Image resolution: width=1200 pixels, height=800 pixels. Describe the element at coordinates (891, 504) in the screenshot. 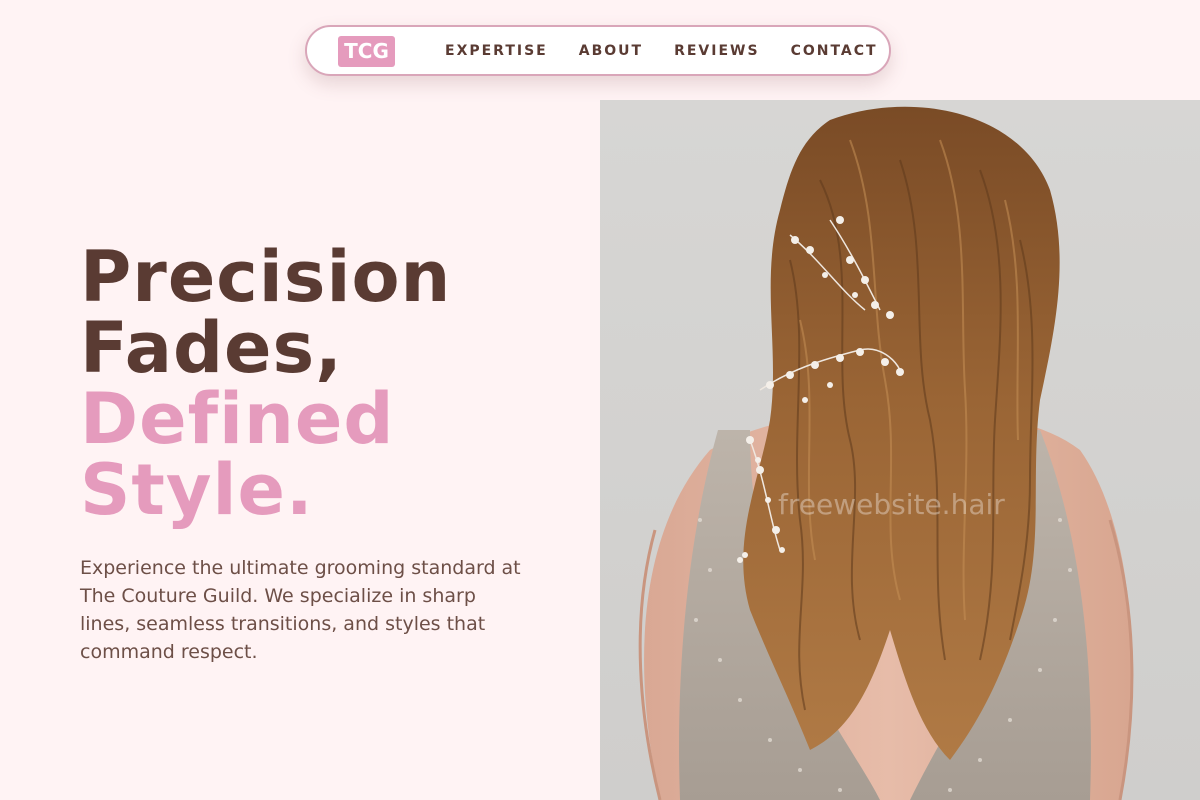

I see `watermark-text: freewebsite.hair` at that location.